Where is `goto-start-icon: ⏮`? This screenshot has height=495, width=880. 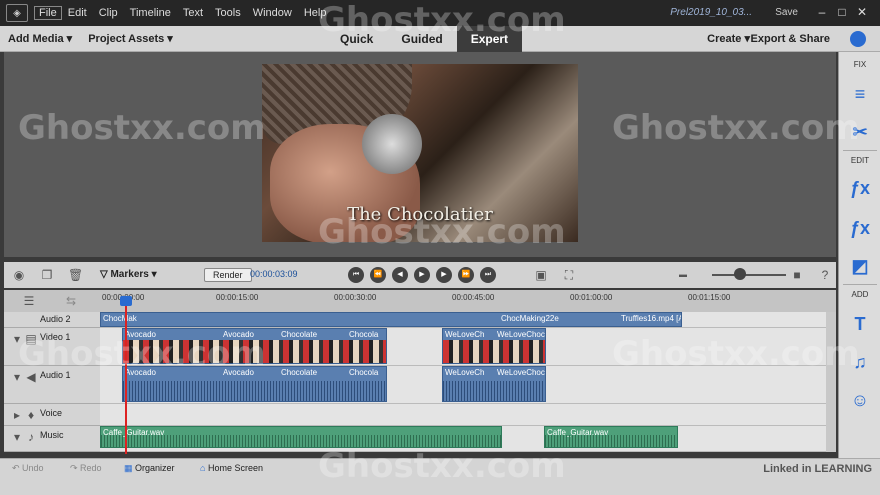 goto-start-icon: ⏮ is located at coordinates (356, 275).